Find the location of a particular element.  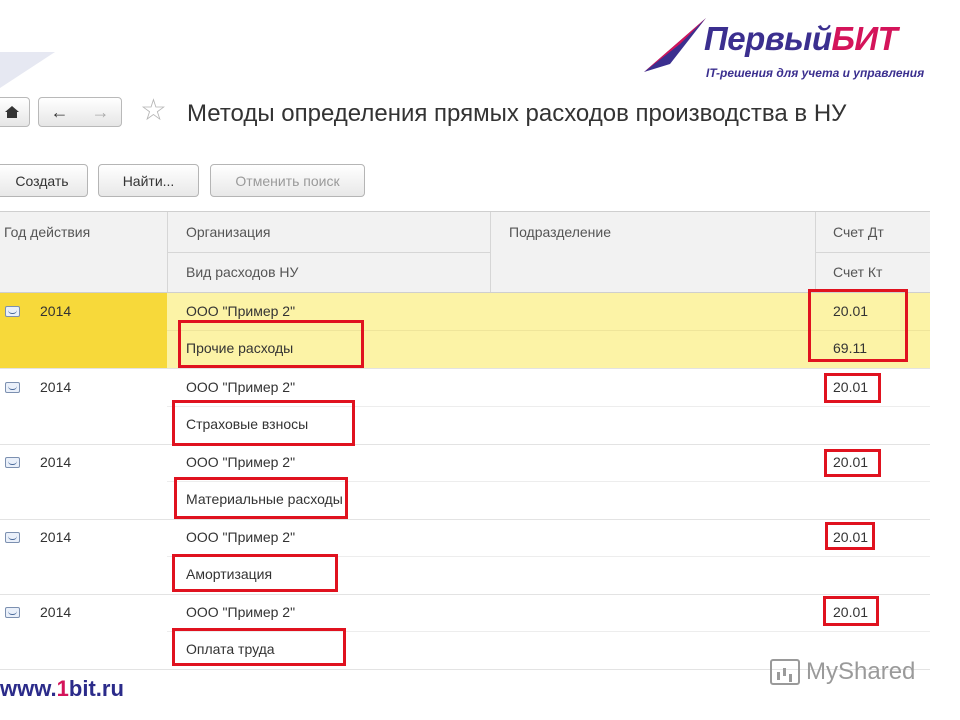

selected-year-cell is located at coordinates (83, 330).